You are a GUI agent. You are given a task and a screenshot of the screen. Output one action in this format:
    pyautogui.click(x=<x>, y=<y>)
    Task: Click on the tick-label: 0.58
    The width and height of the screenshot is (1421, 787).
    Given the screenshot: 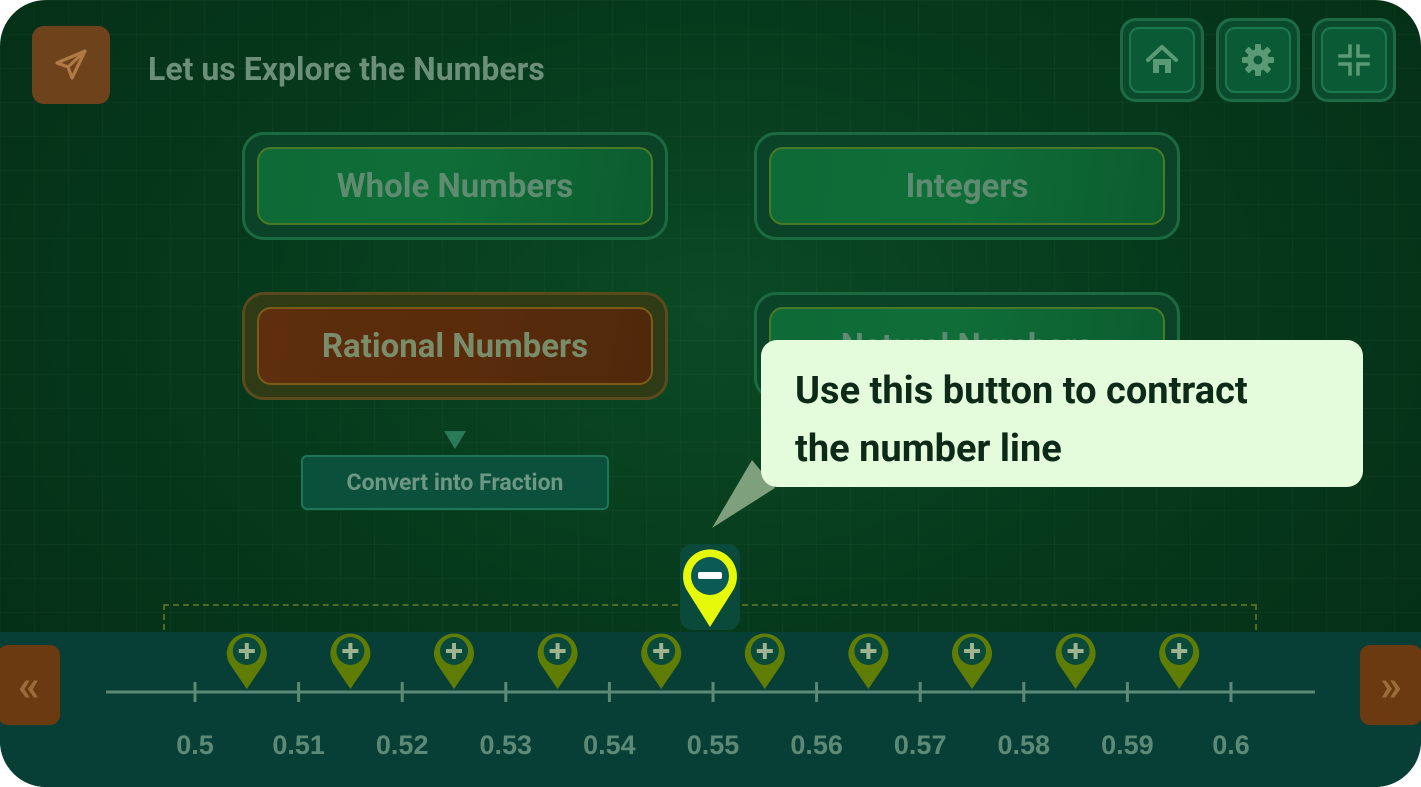 What is the action you would take?
    pyautogui.click(x=1024, y=745)
    